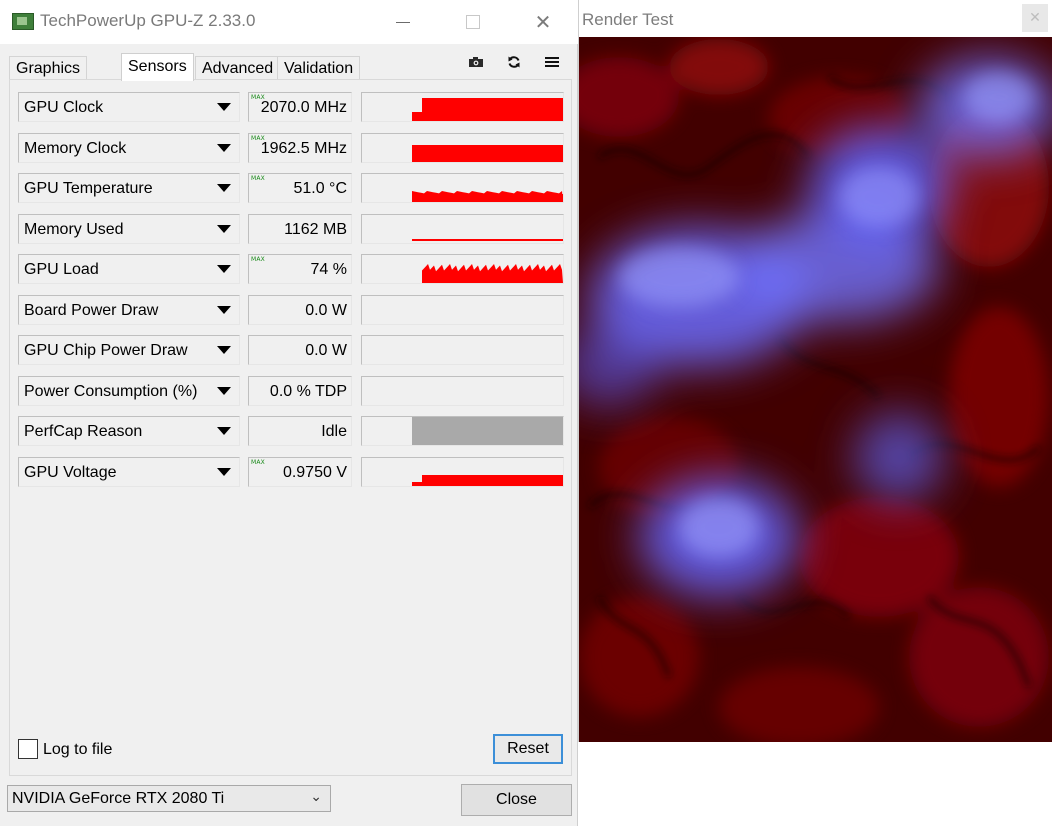  Describe the element at coordinates (118, 798) in the screenshot. I see `gpu-select-value: NVIDIA GeForce RTX 2080 Ti` at that location.